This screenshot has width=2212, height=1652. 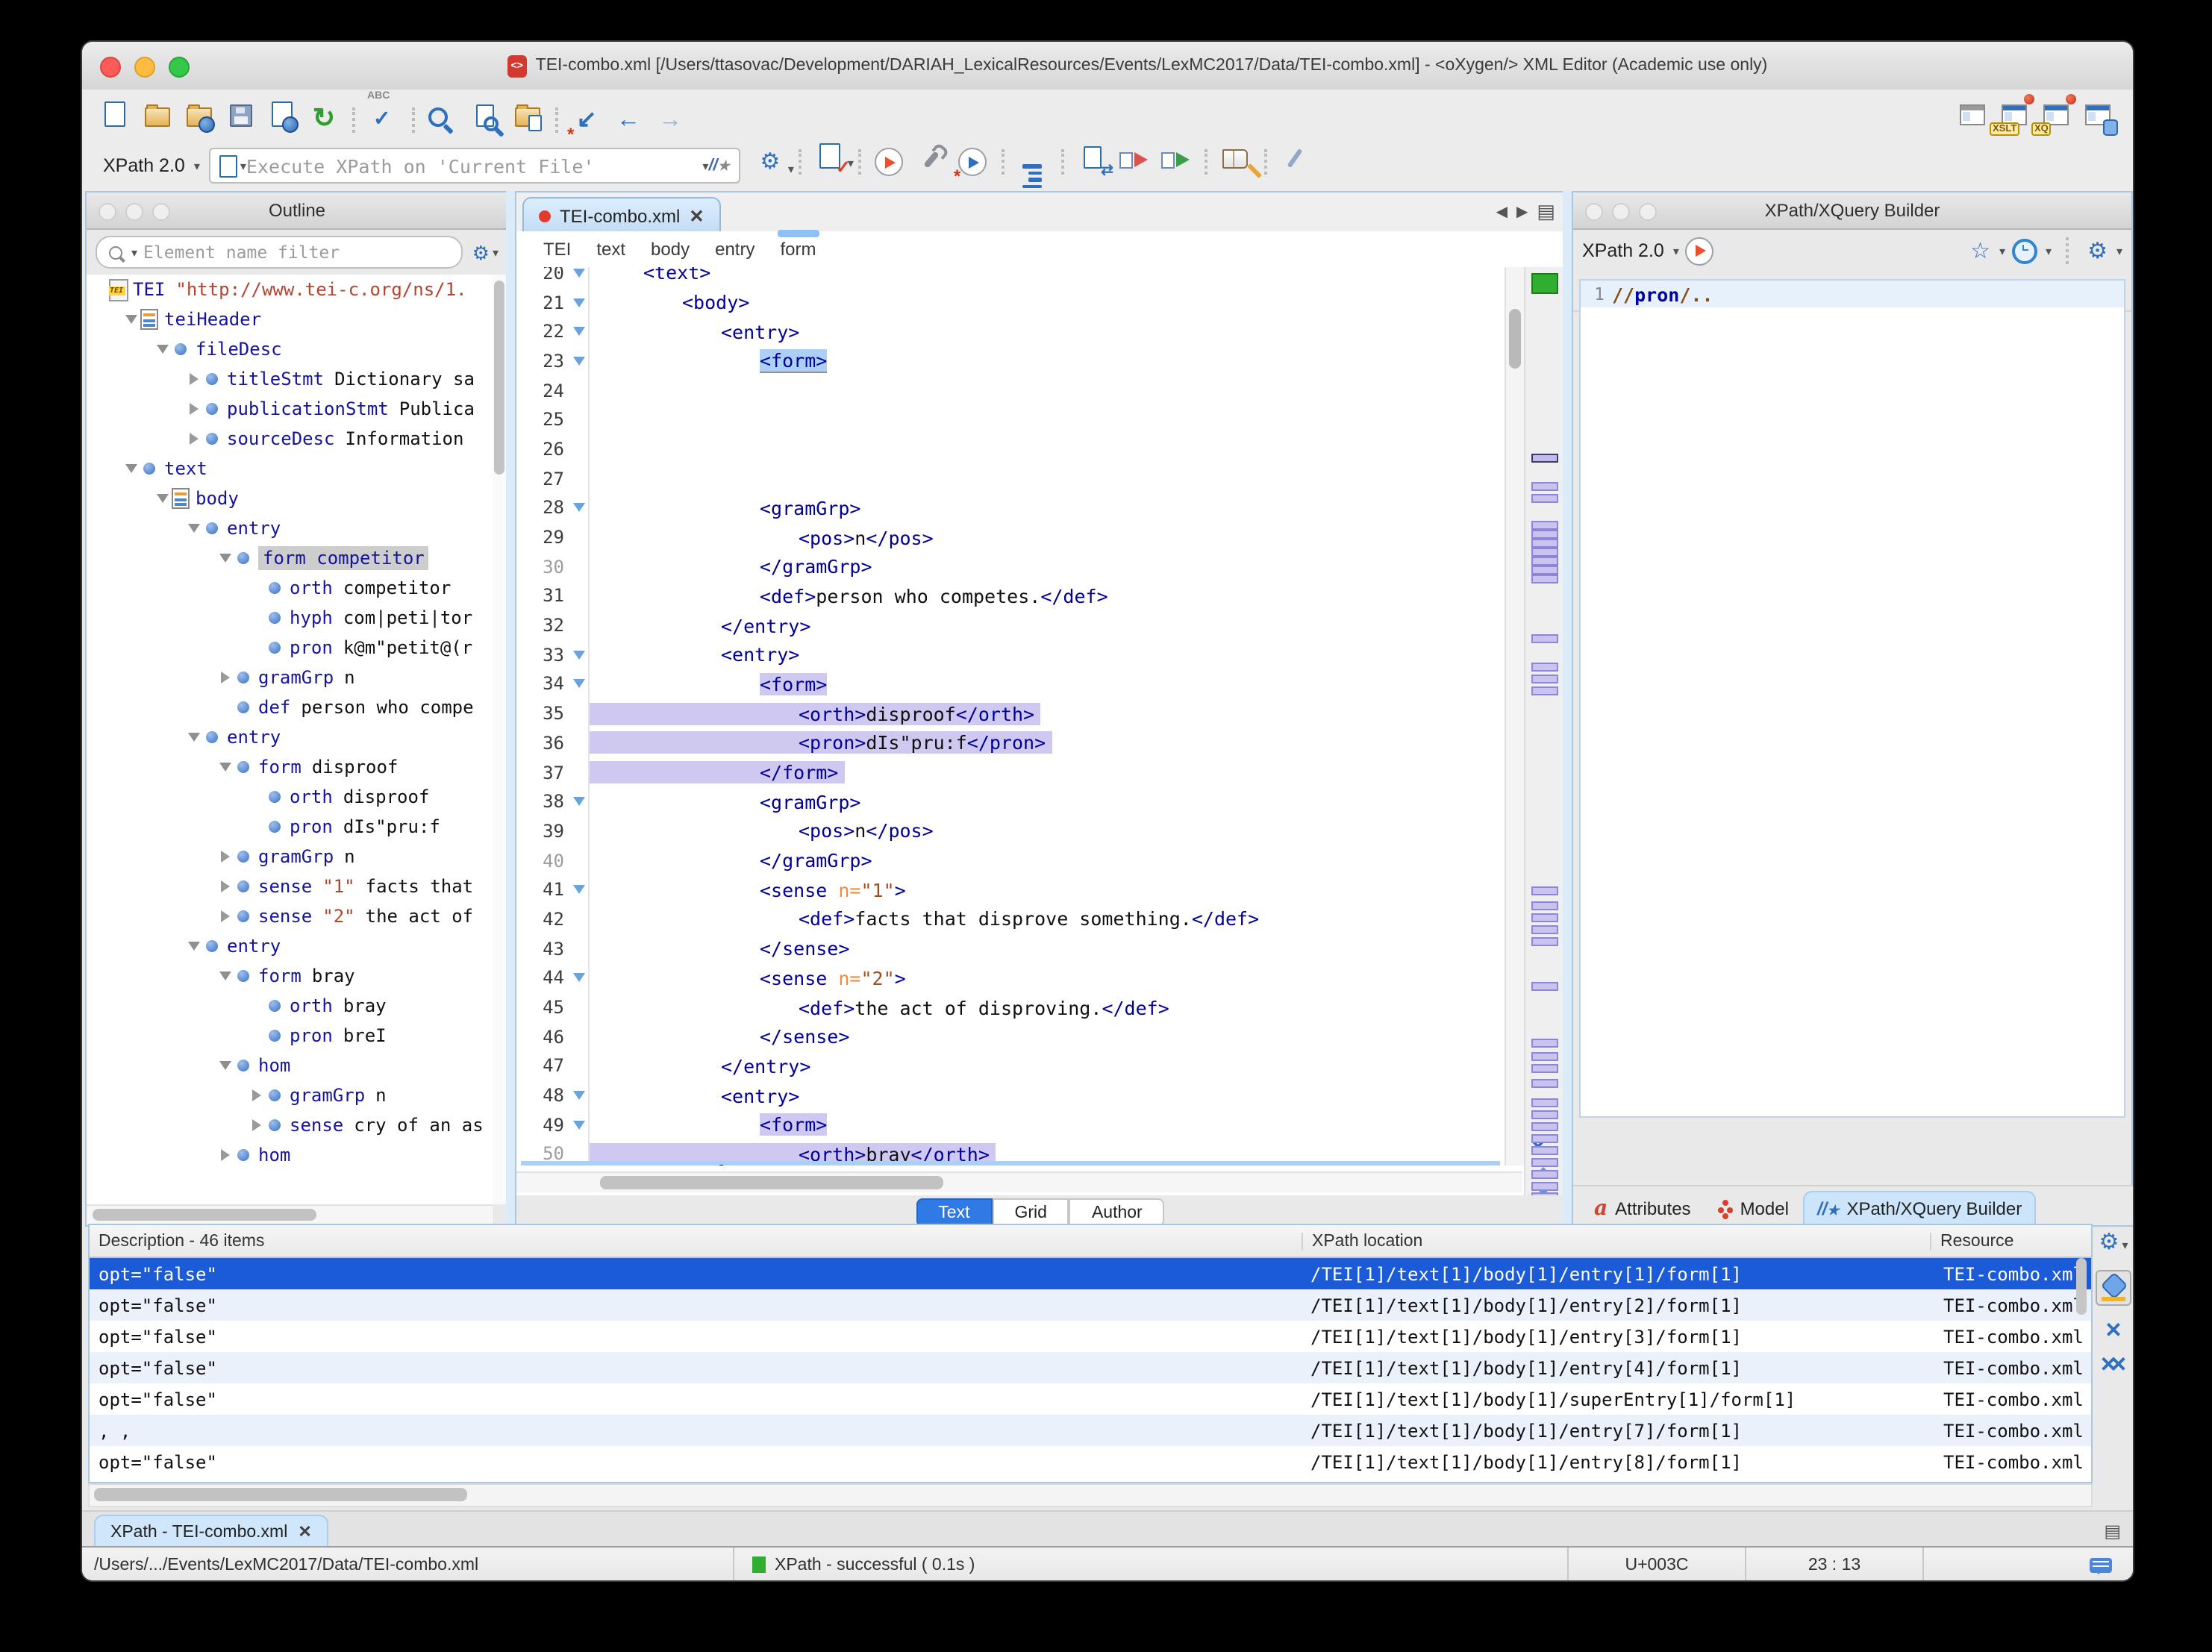 I want to click on debug-xquery-icon: XQ, so click(x=2053, y=115).